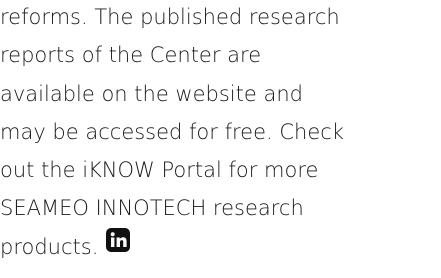  What do you see at coordinates (152, 208) in the screenshot?
I see `paragraph-line: SEAMEO INNOTECH research` at bounding box center [152, 208].